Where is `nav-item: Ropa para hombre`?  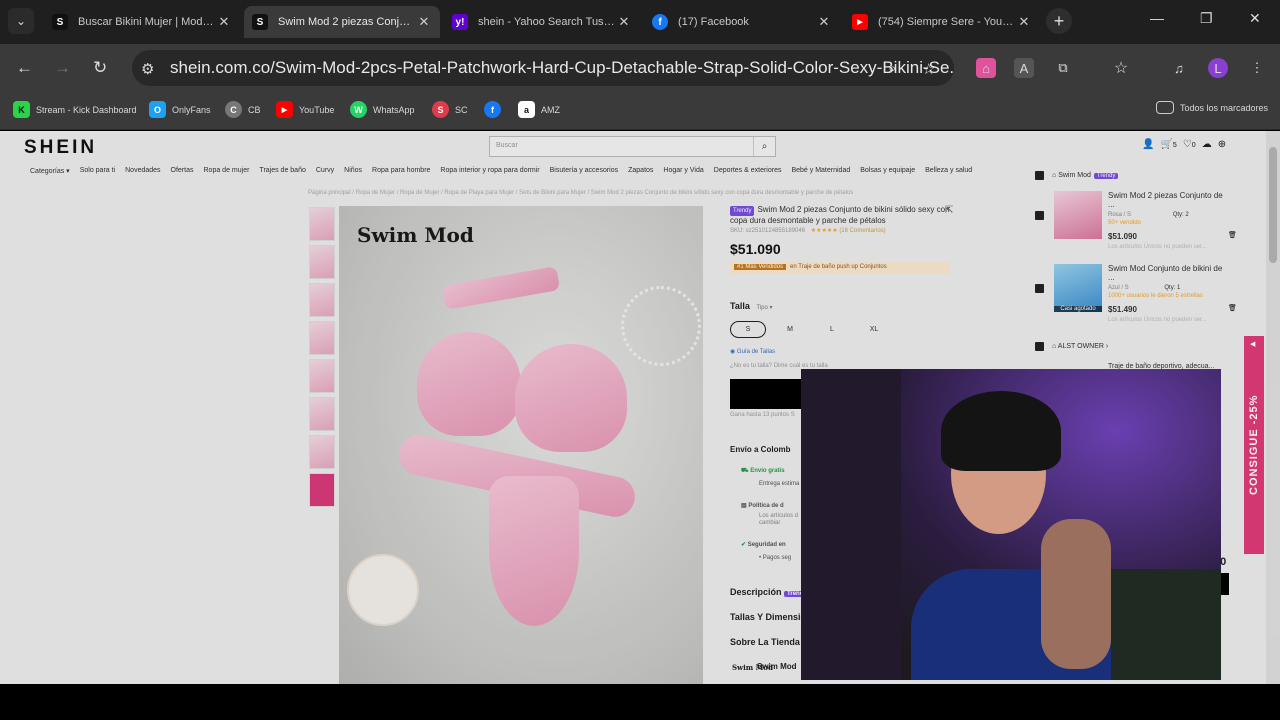
nav-item: Ropa para hombre is located at coordinates (401, 171).